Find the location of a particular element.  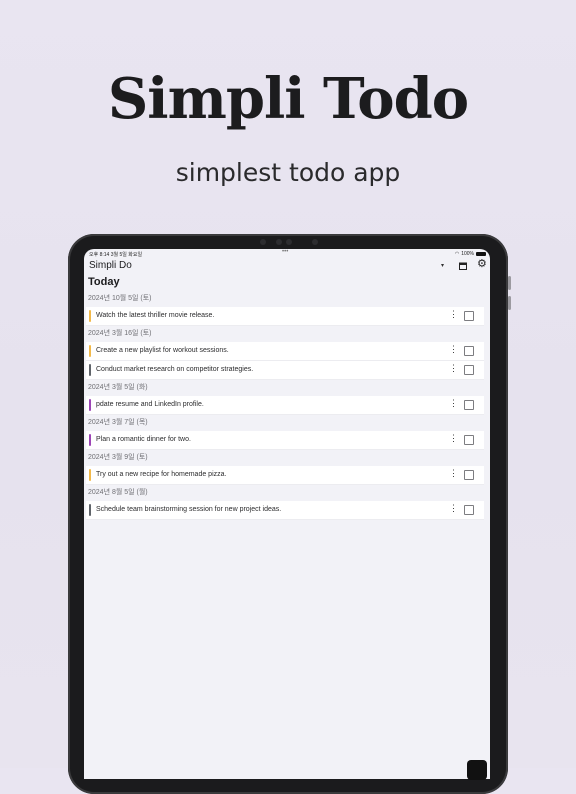

multitask-dots: ••• is located at coordinates (285, 252).